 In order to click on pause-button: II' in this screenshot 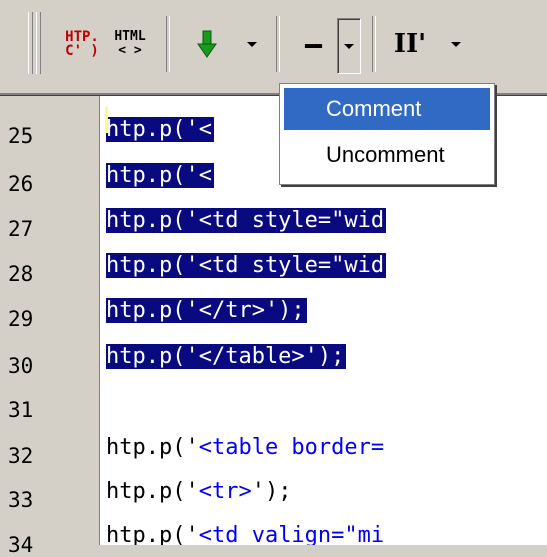, I will do `click(410, 44)`.